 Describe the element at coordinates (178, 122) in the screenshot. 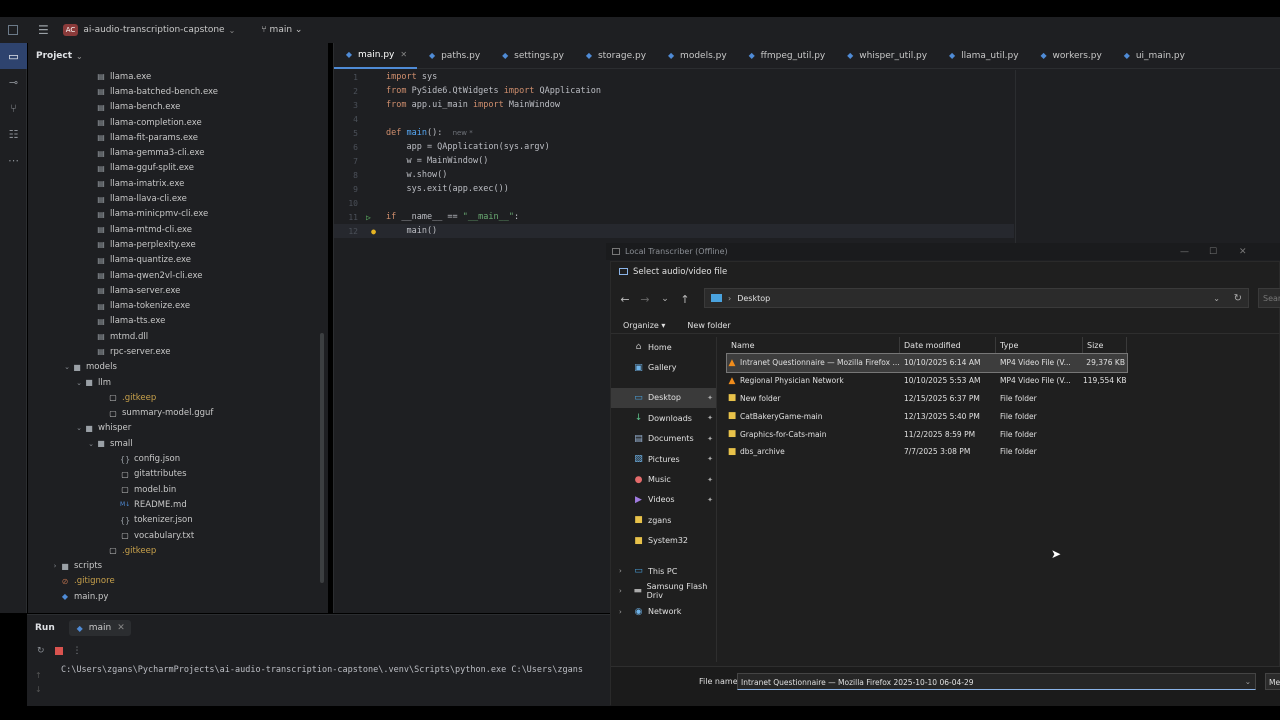

I see `tree-item: ▤ llama-completion.exe` at that location.